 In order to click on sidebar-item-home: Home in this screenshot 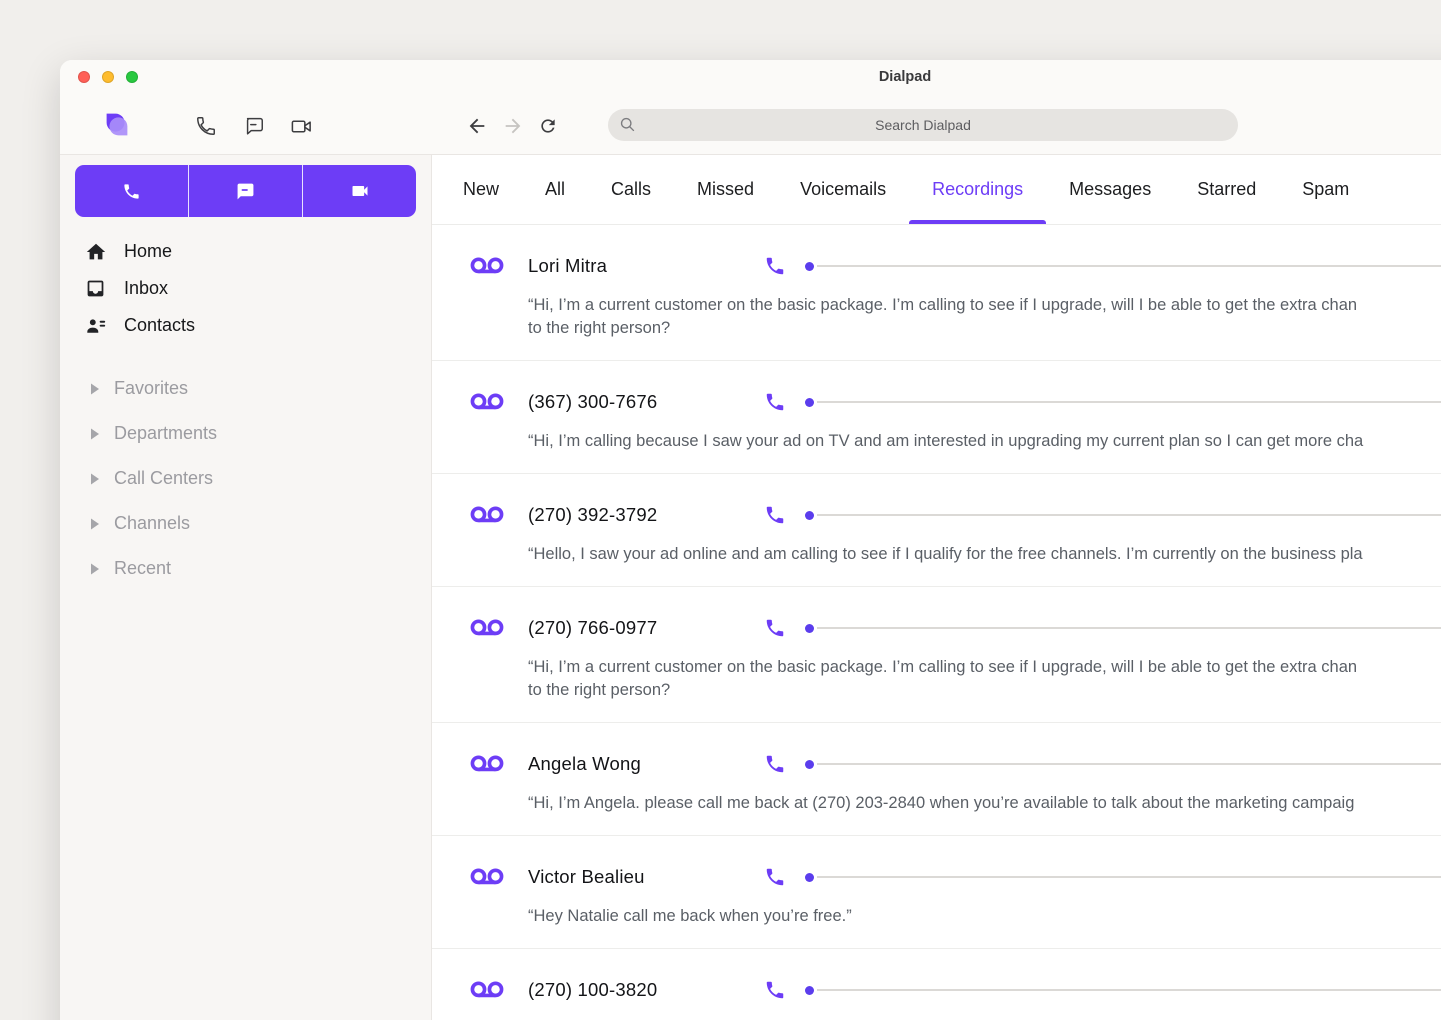, I will do `click(245, 251)`.